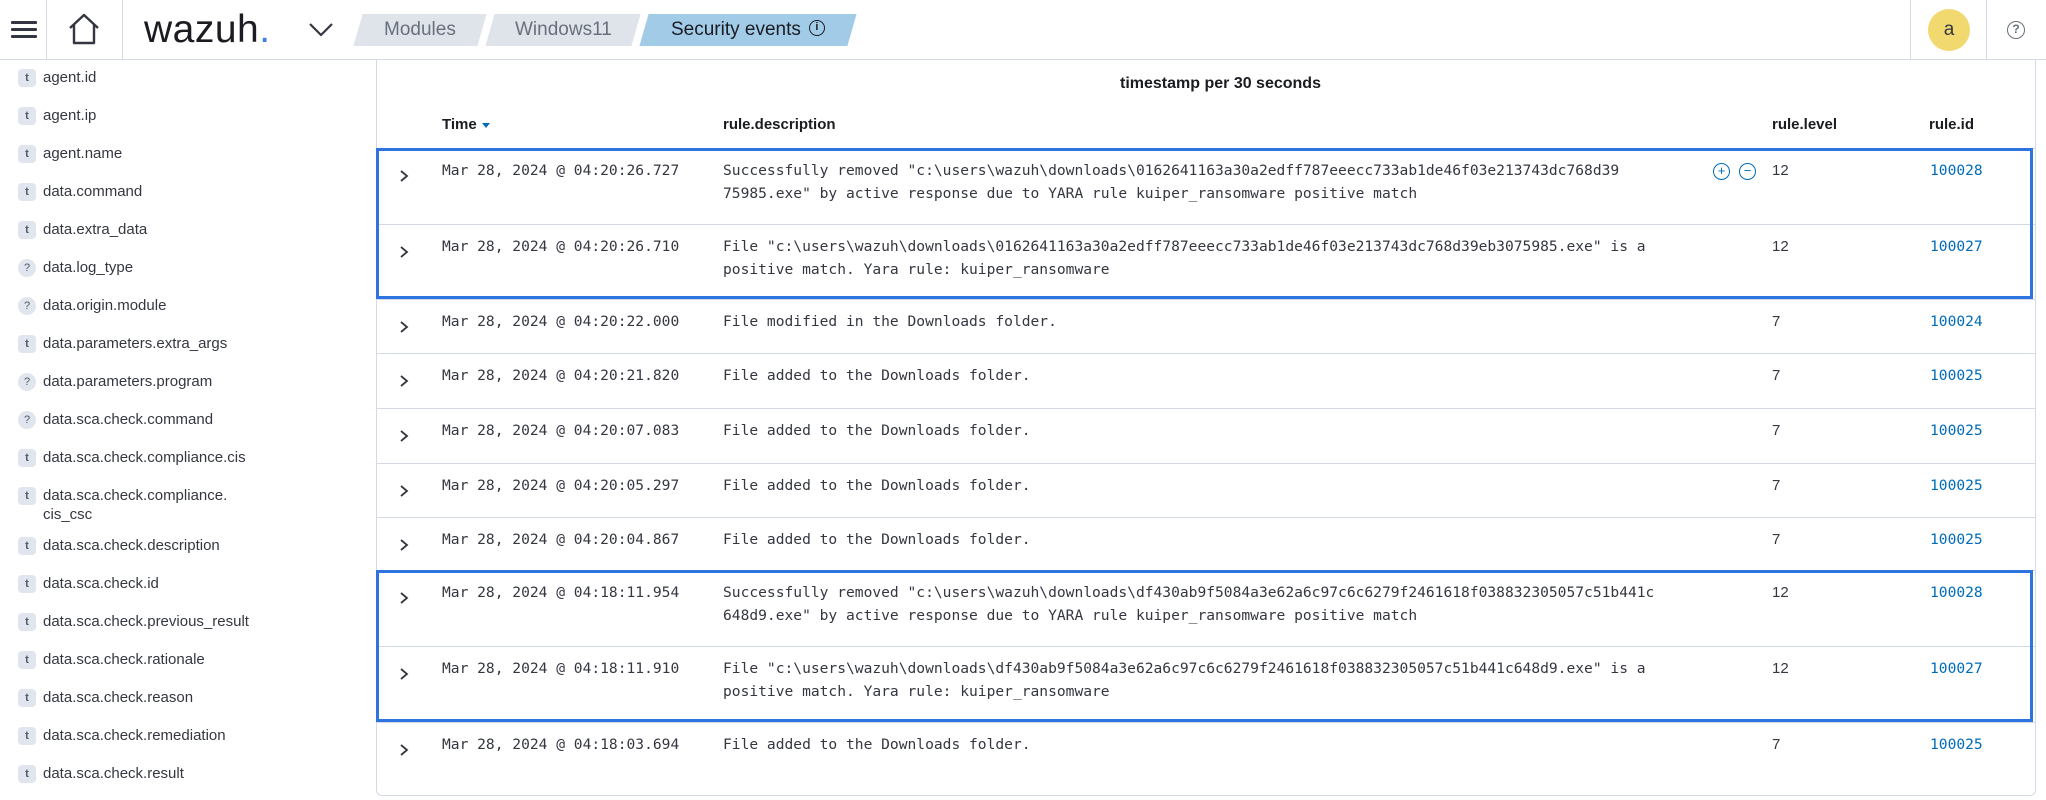  Describe the element at coordinates (115, 419) in the screenshot. I see `field-item: ? data.sca.check.command` at that location.